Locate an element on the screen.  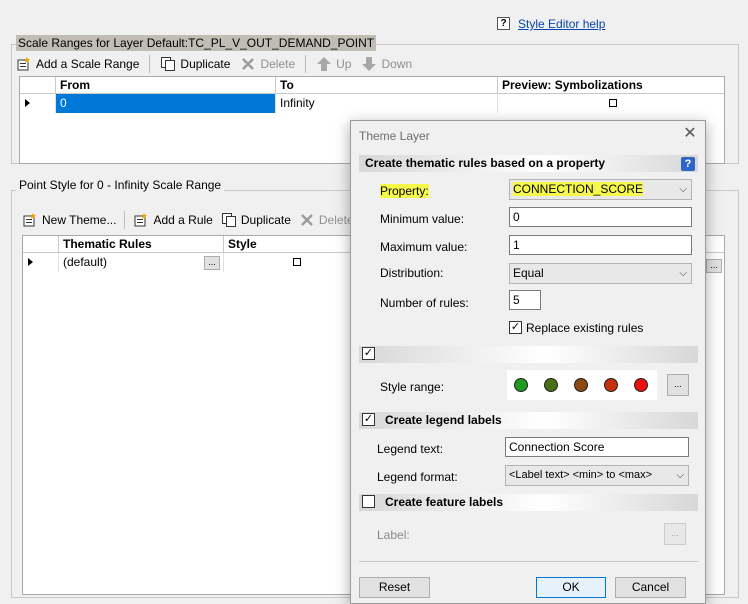
move-down-button: Down is located at coordinates (386, 64).